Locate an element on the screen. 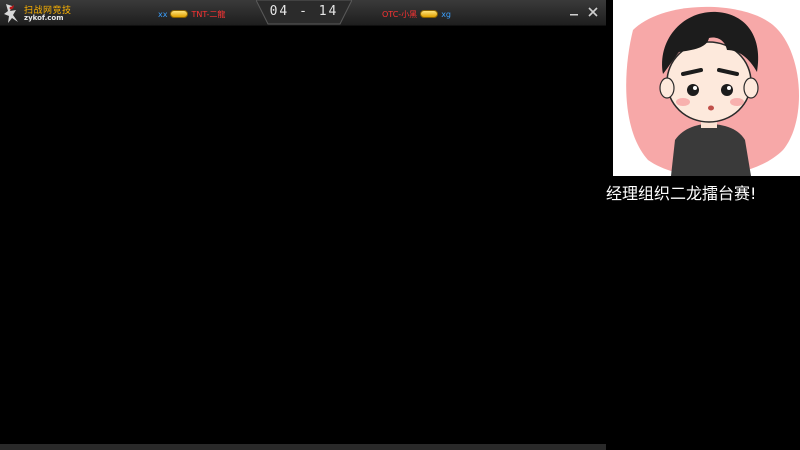 This screenshot has height=450, width=800. streamer-avatar is located at coordinates (706, 88).